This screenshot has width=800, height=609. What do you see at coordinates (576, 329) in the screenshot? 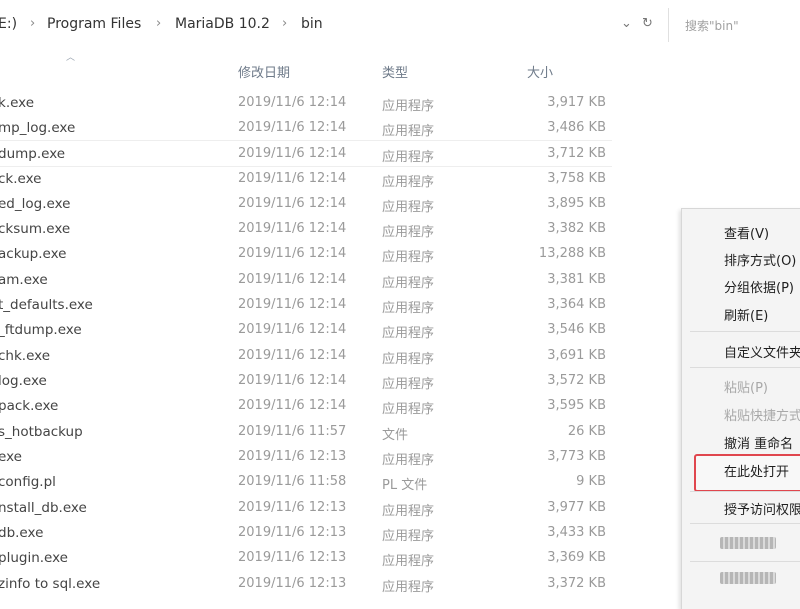
I see `file-size: 3,546 KB` at bounding box center [576, 329].